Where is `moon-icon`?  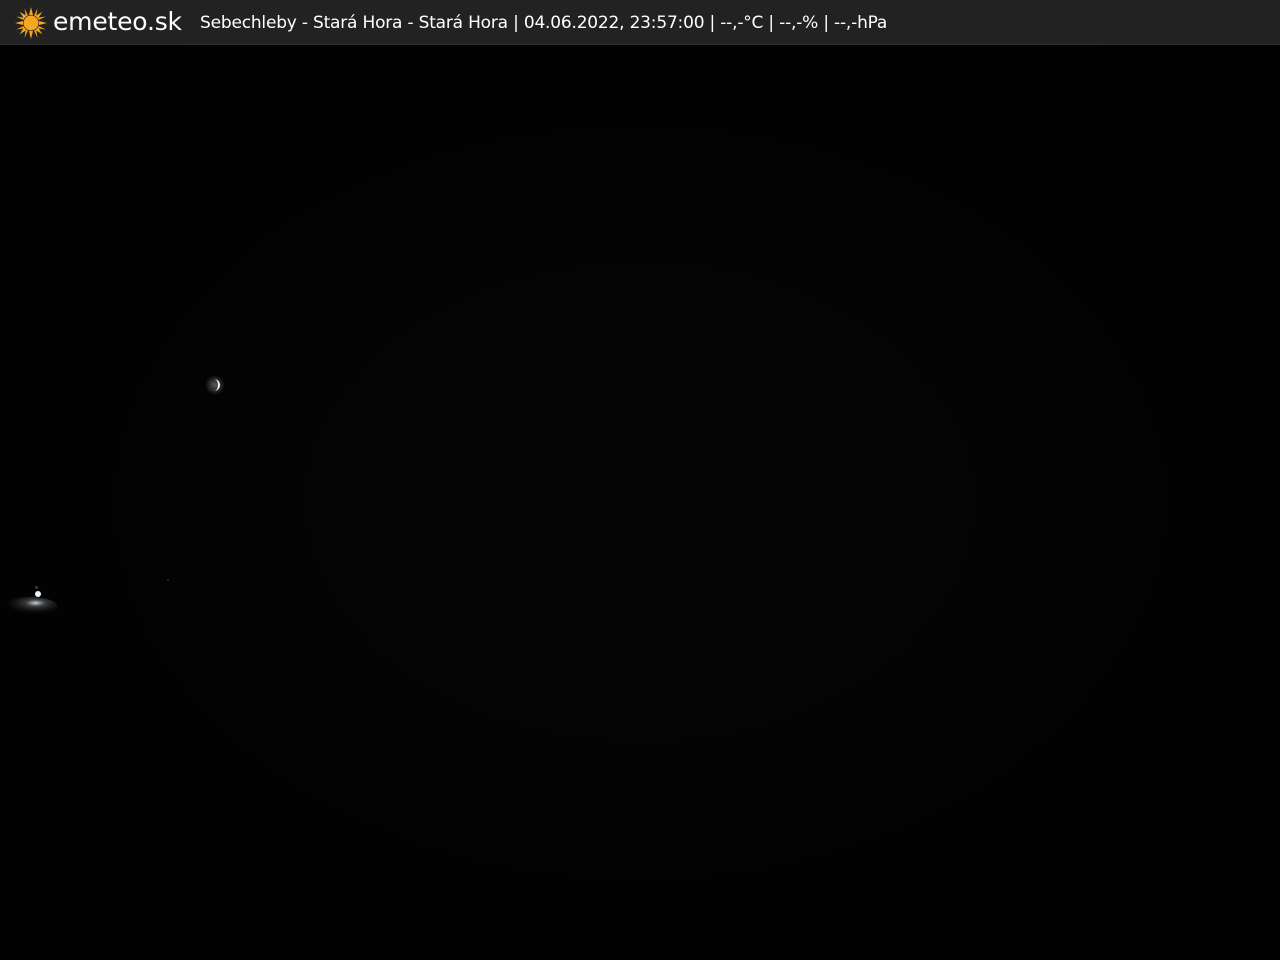 moon-icon is located at coordinates (215, 385).